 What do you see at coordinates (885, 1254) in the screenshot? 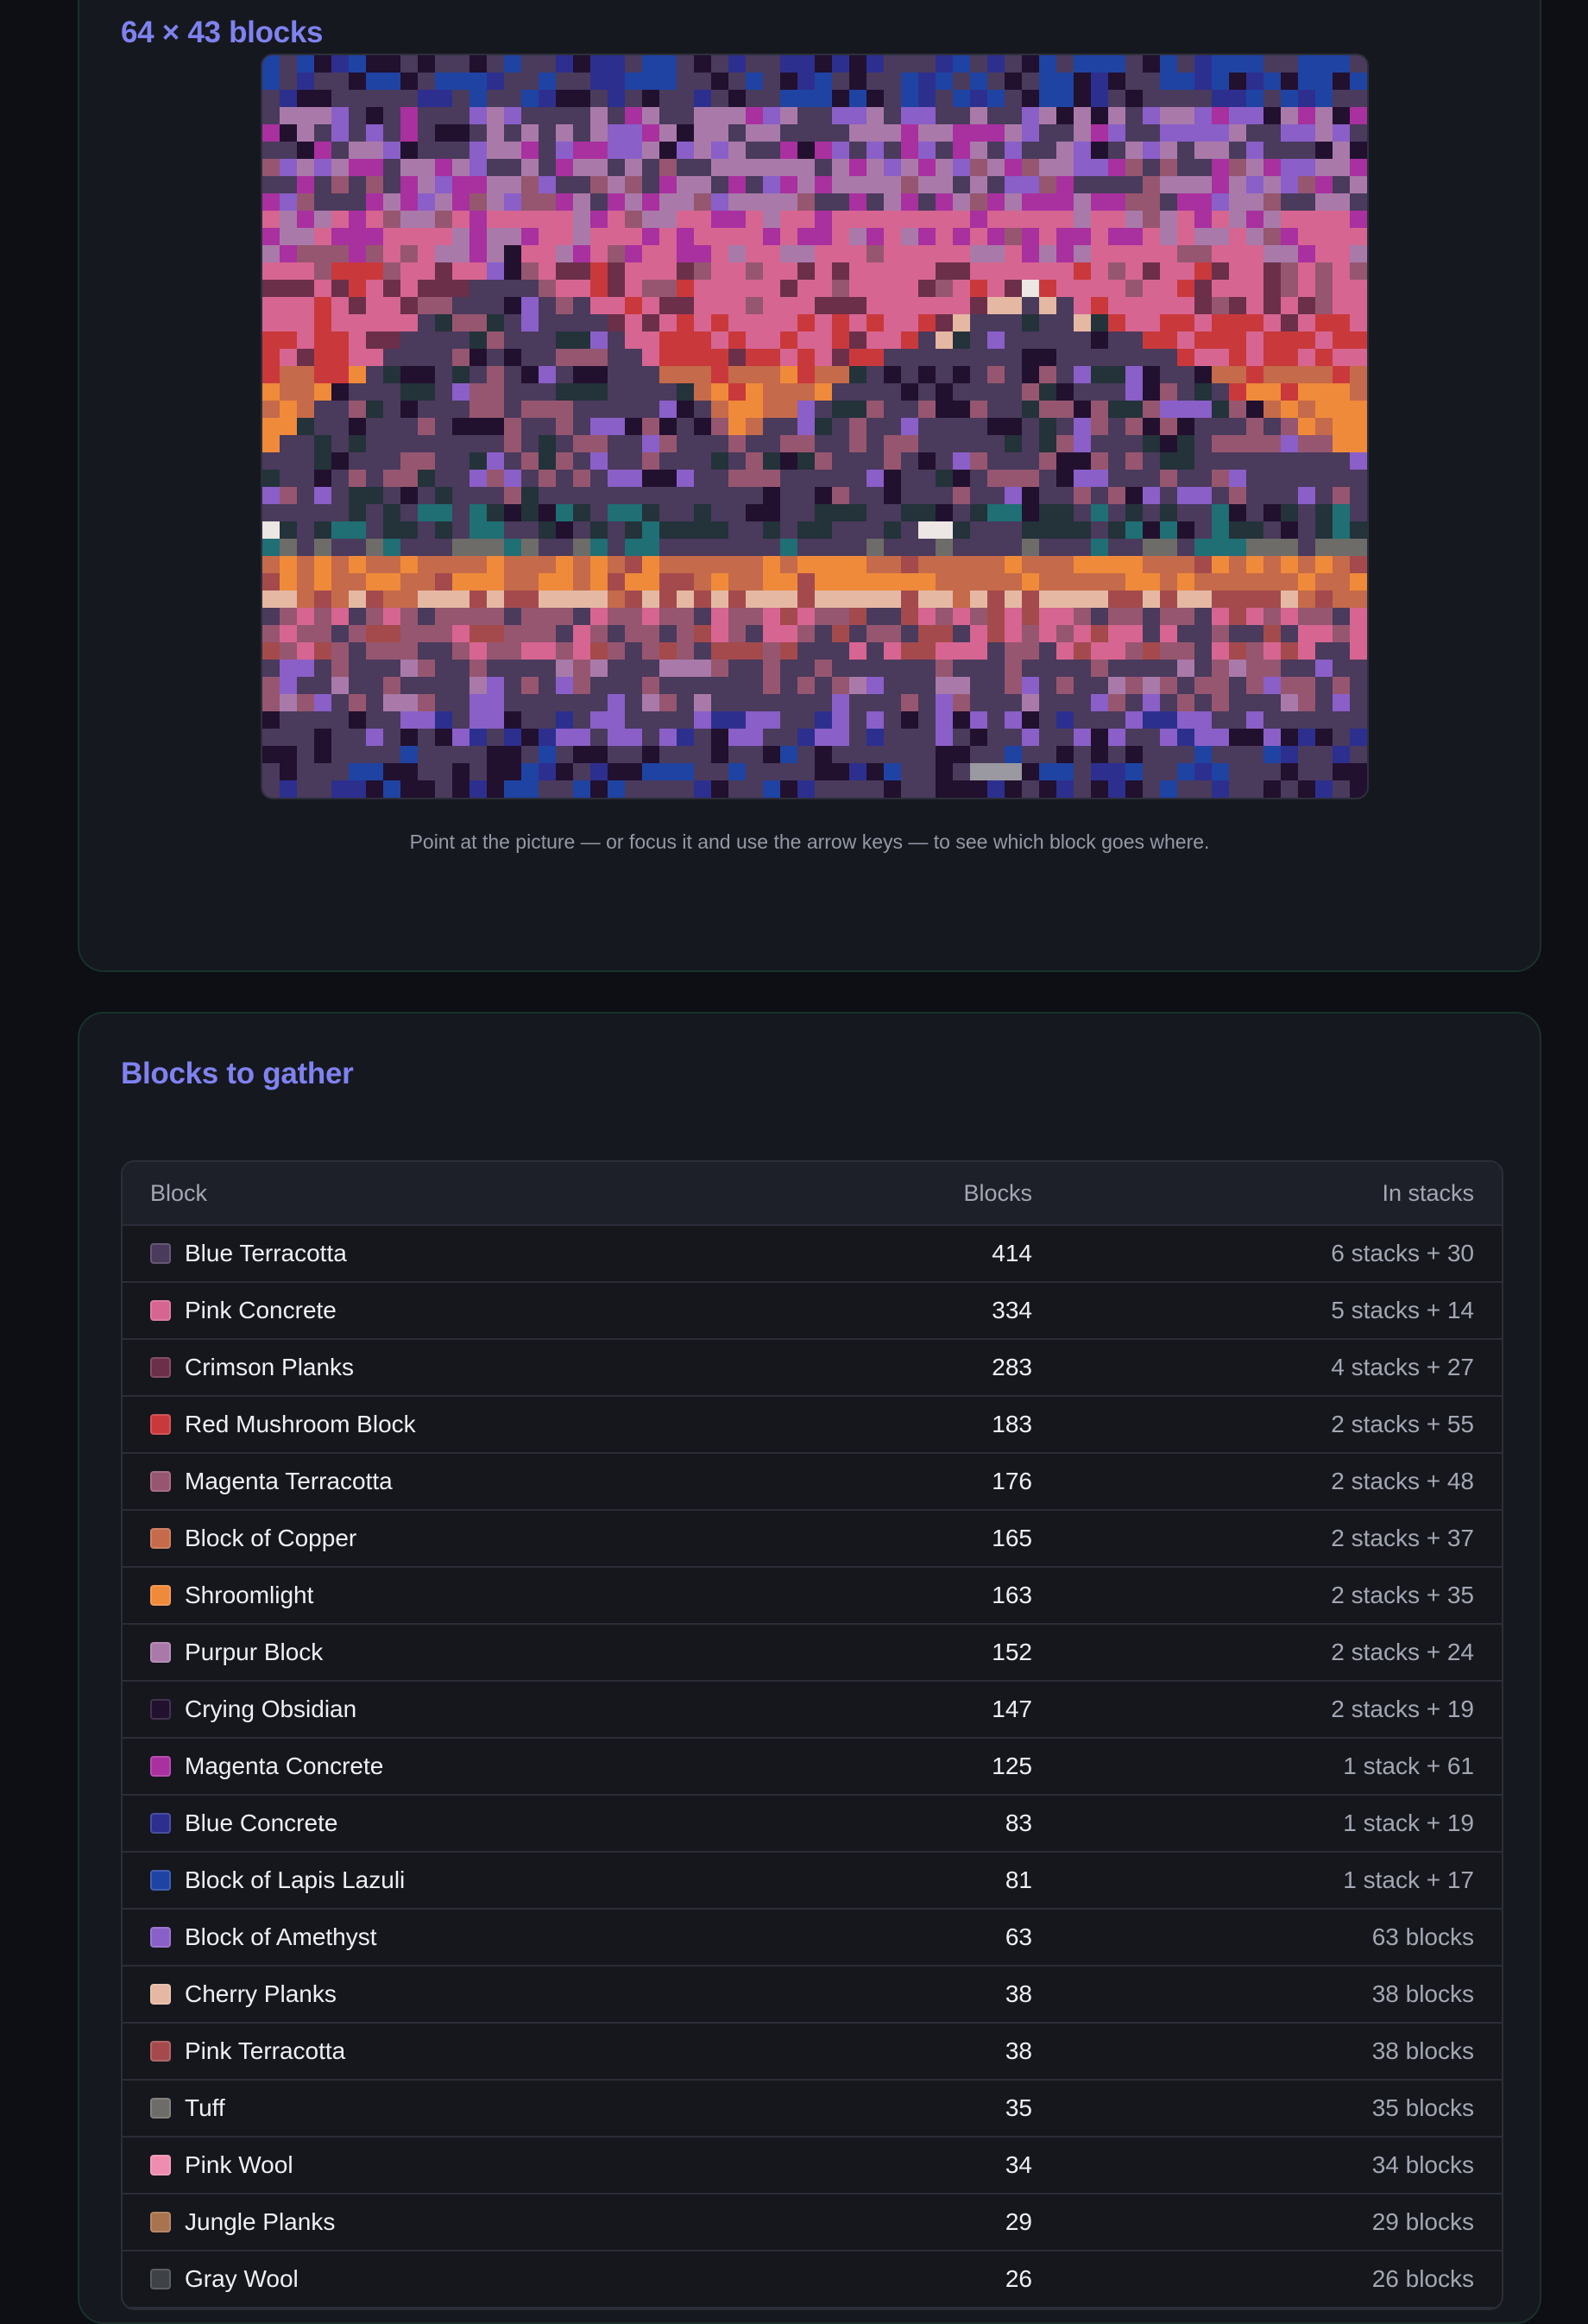
I see `block-count: 414` at bounding box center [885, 1254].